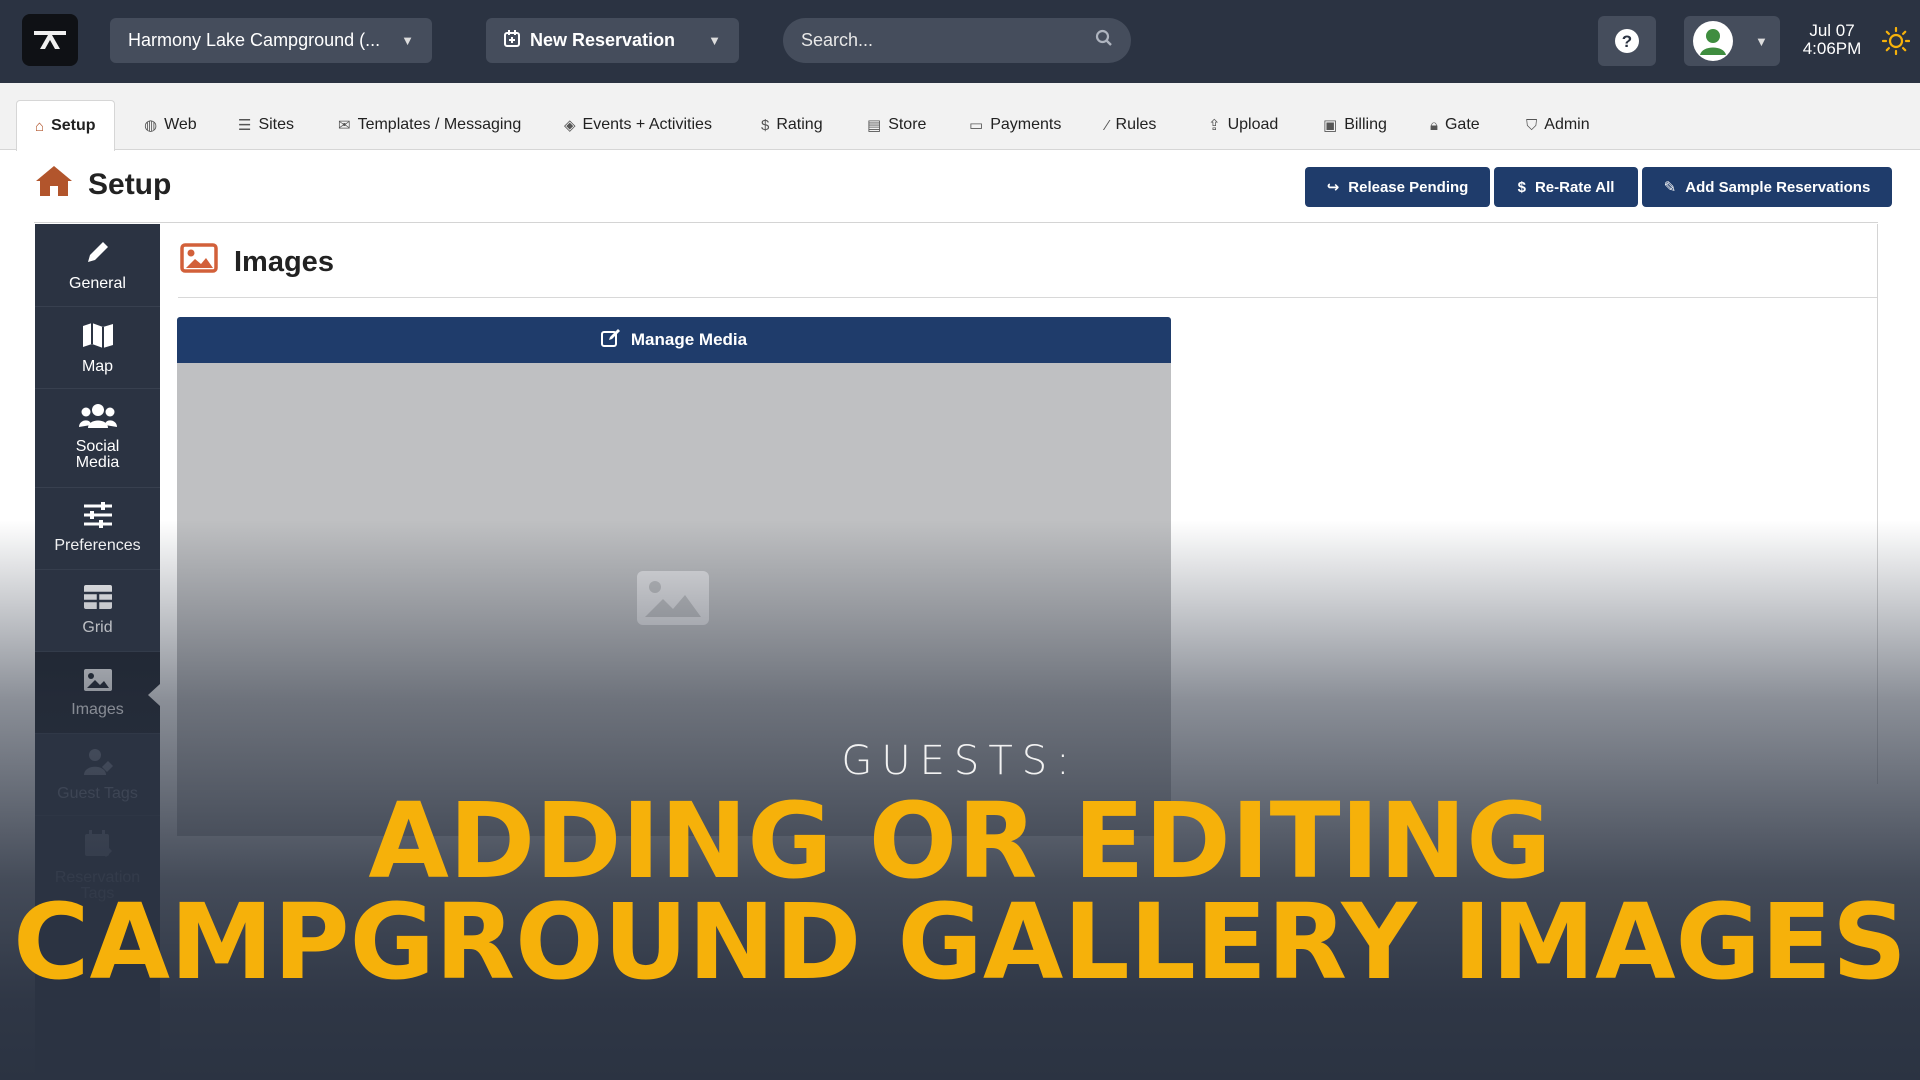 The width and height of the screenshot is (1920, 1080). I want to click on manage-media-button: Manage Media, so click(674, 340).